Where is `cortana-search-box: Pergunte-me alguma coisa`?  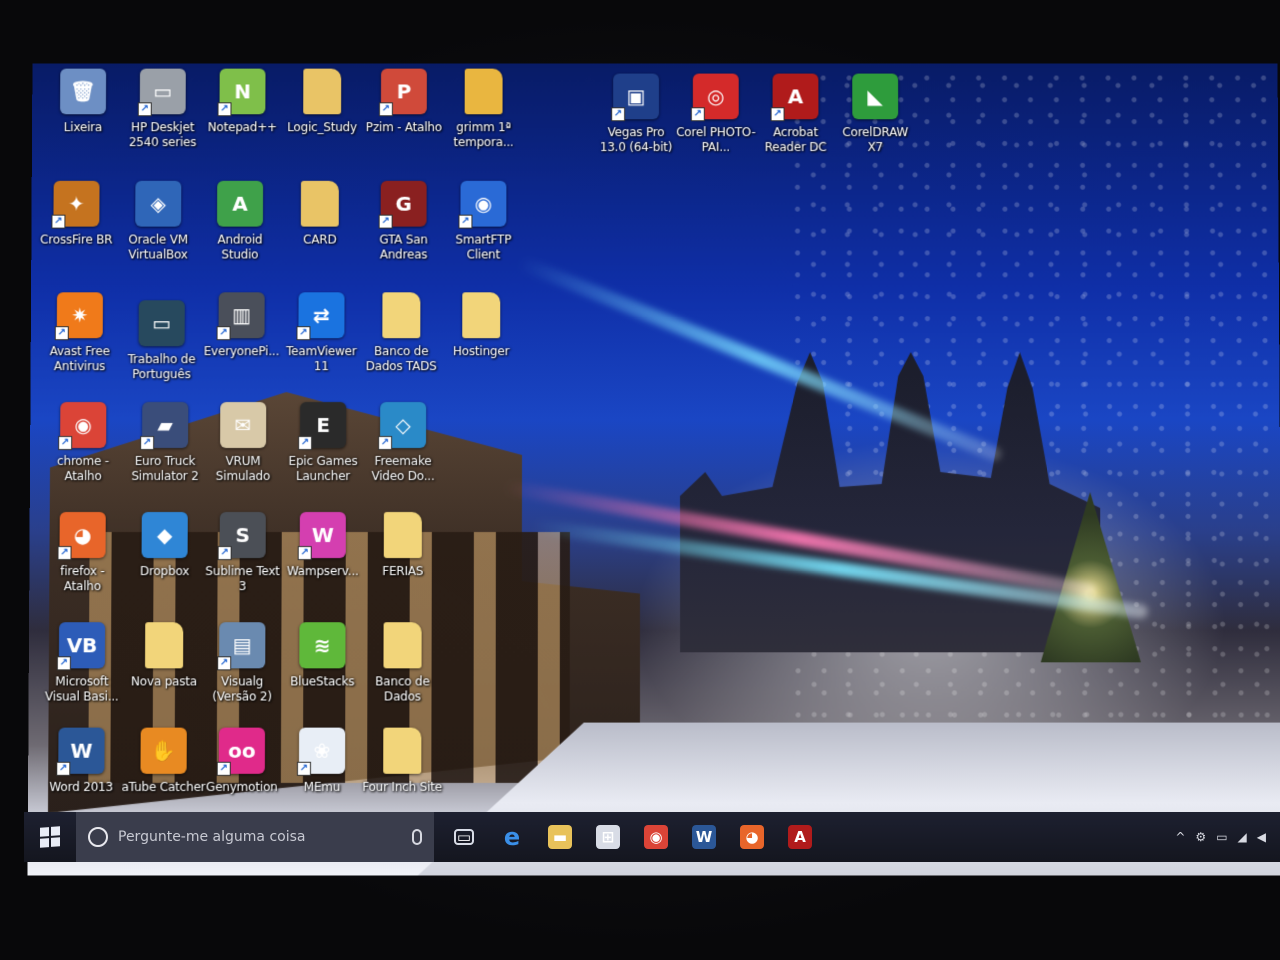
cortana-search-box: Pergunte-me alguma coisa is located at coordinates (255, 837).